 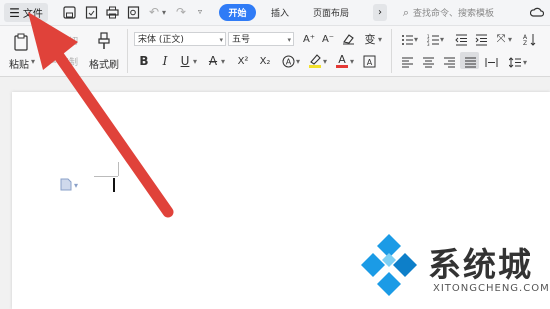 I want to click on watermark-brand: 系统城, so click(x=480, y=264).